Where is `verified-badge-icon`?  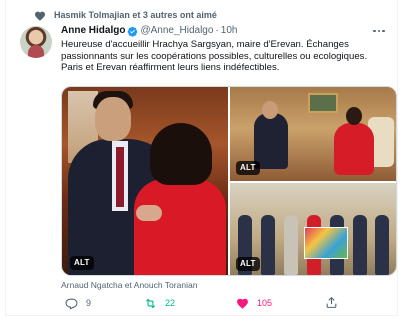
verified-badge-icon is located at coordinates (133, 31).